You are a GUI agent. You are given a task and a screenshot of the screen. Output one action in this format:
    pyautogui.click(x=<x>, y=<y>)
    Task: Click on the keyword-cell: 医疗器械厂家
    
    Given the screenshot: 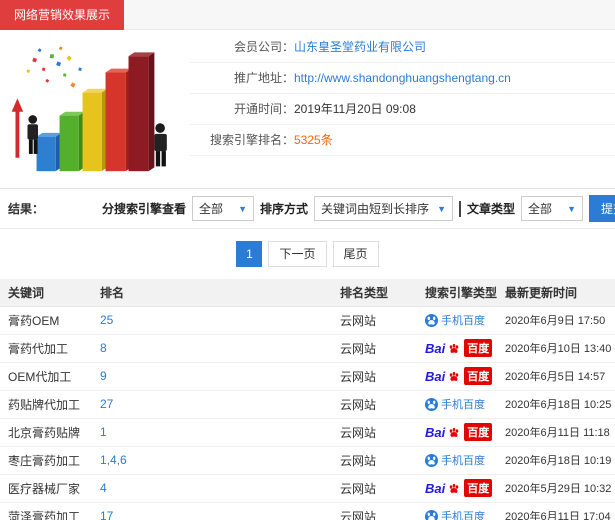 What is the action you would take?
    pyautogui.click(x=46, y=488)
    